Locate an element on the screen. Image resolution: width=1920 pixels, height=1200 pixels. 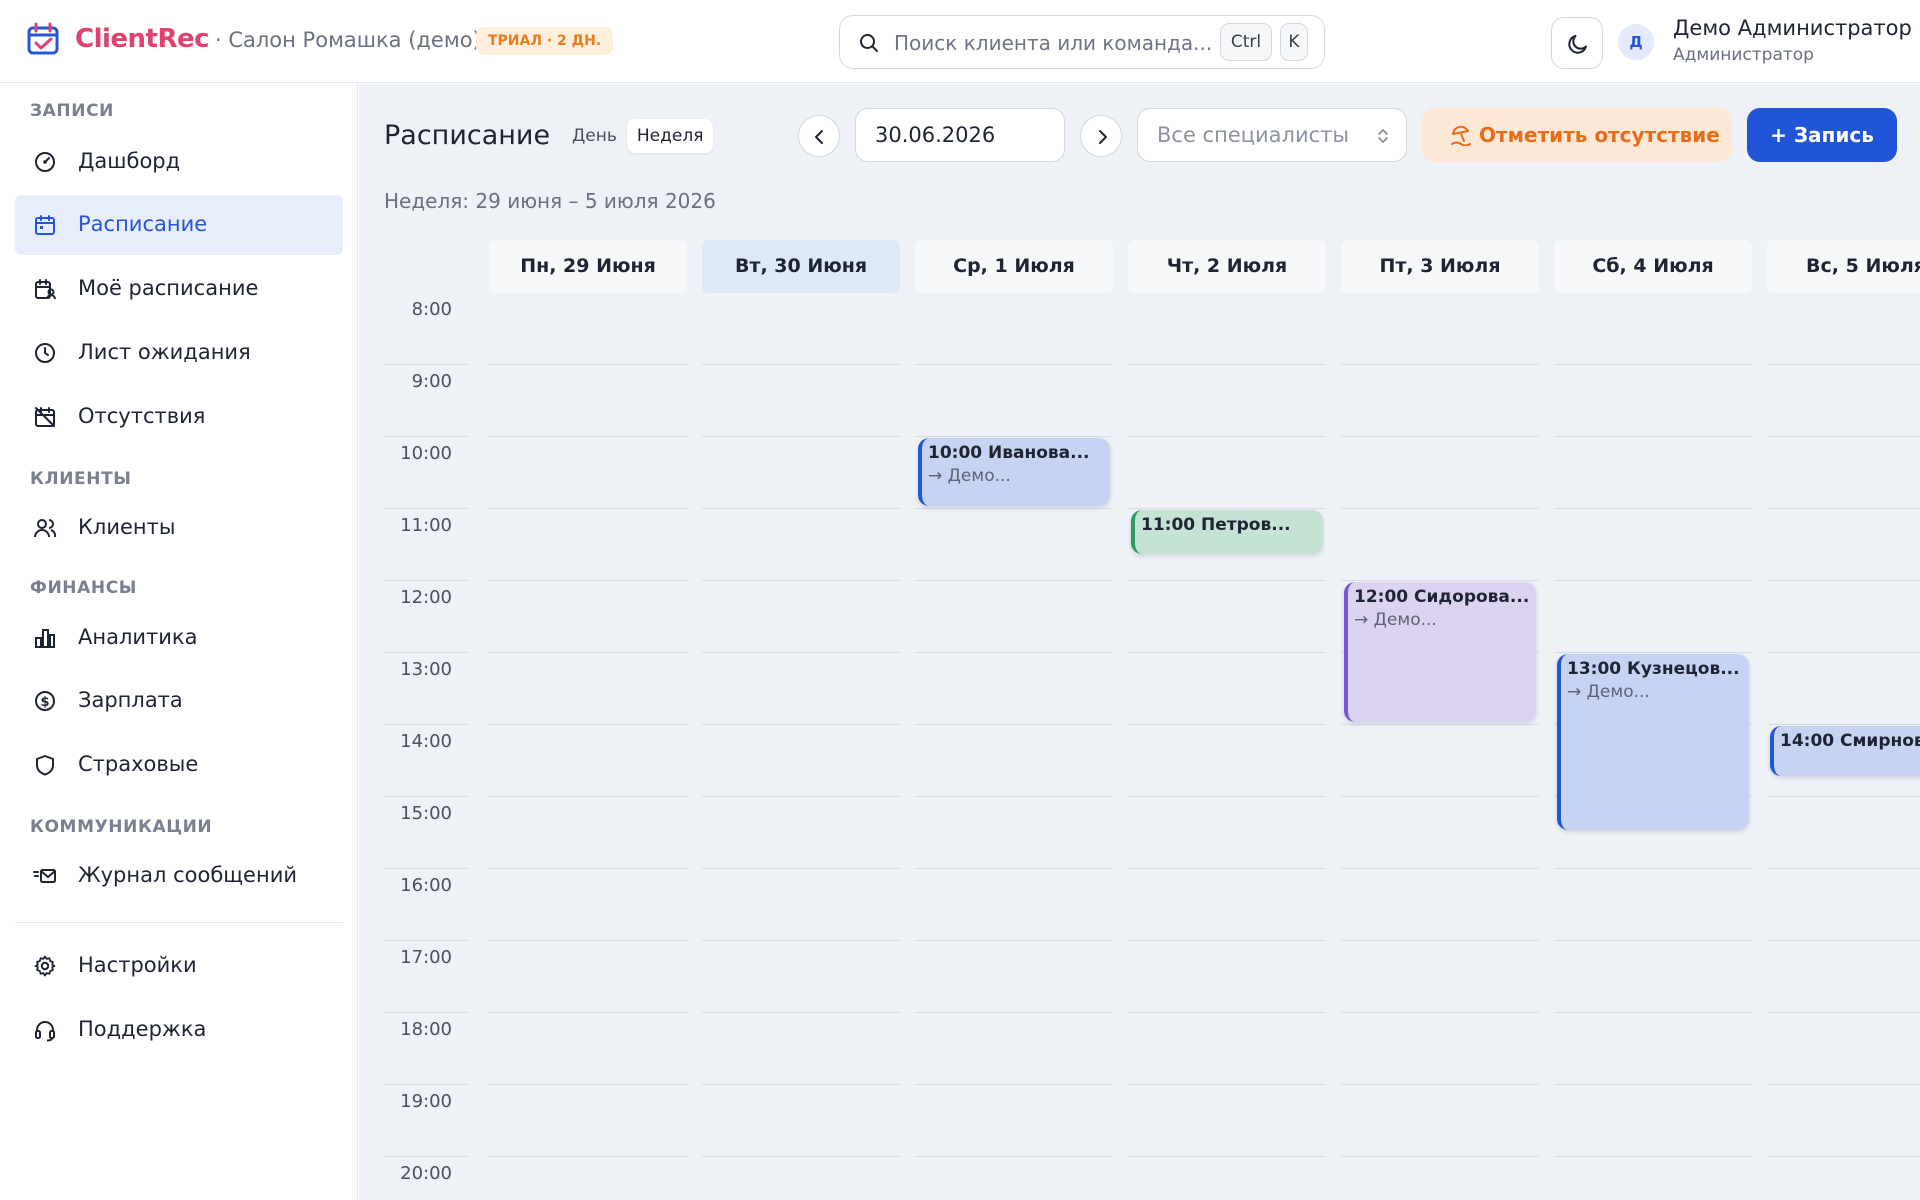
view-toggle: День Неделя is located at coordinates (638, 136).